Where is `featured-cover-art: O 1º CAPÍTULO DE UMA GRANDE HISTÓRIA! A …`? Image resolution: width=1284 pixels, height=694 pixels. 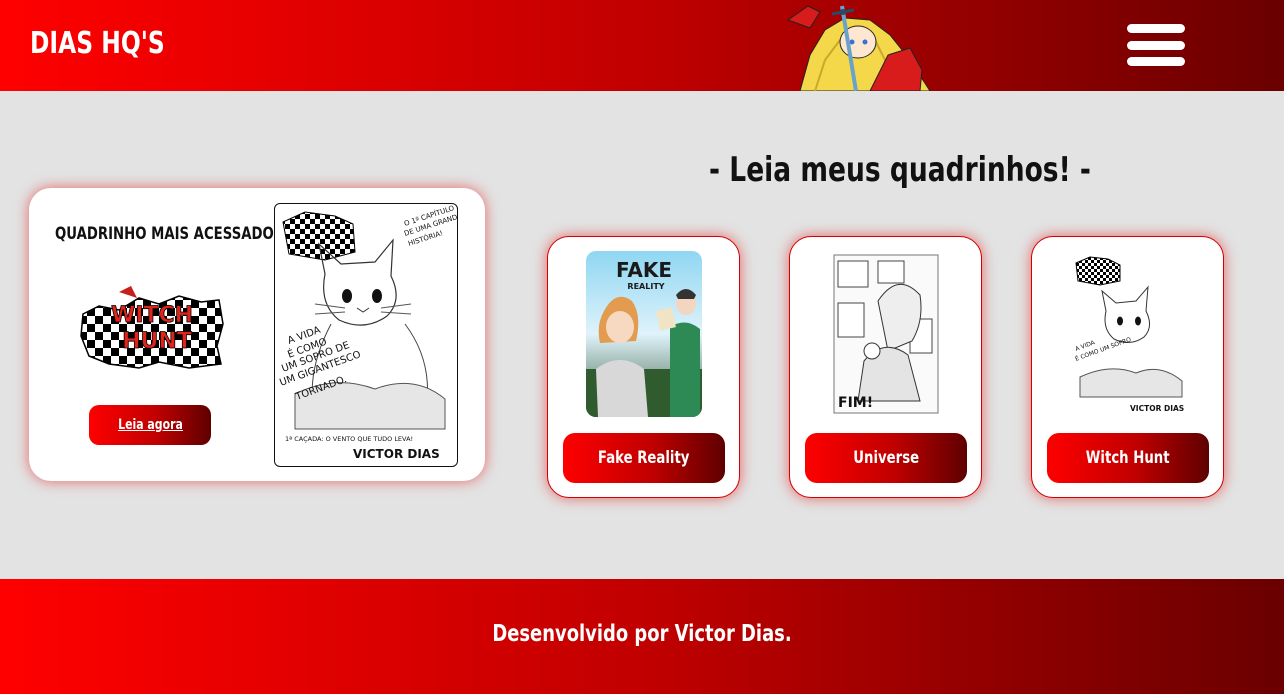 featured-cover-art: O 1º CAPÍTULO DE UMA GRANDE HISTÓRIA! A … is located at coordinates (367, 332).